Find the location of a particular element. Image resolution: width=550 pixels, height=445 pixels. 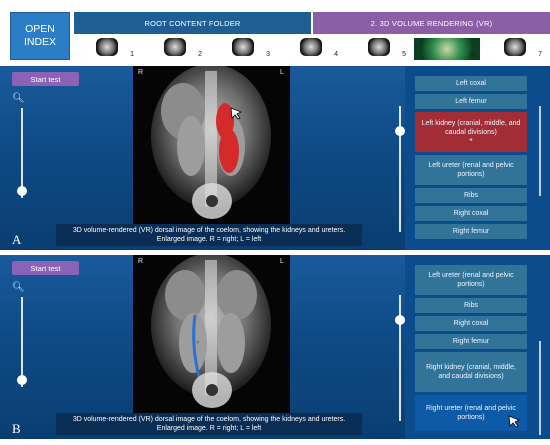

panel-letter: A is located at coordinates (17, 239).